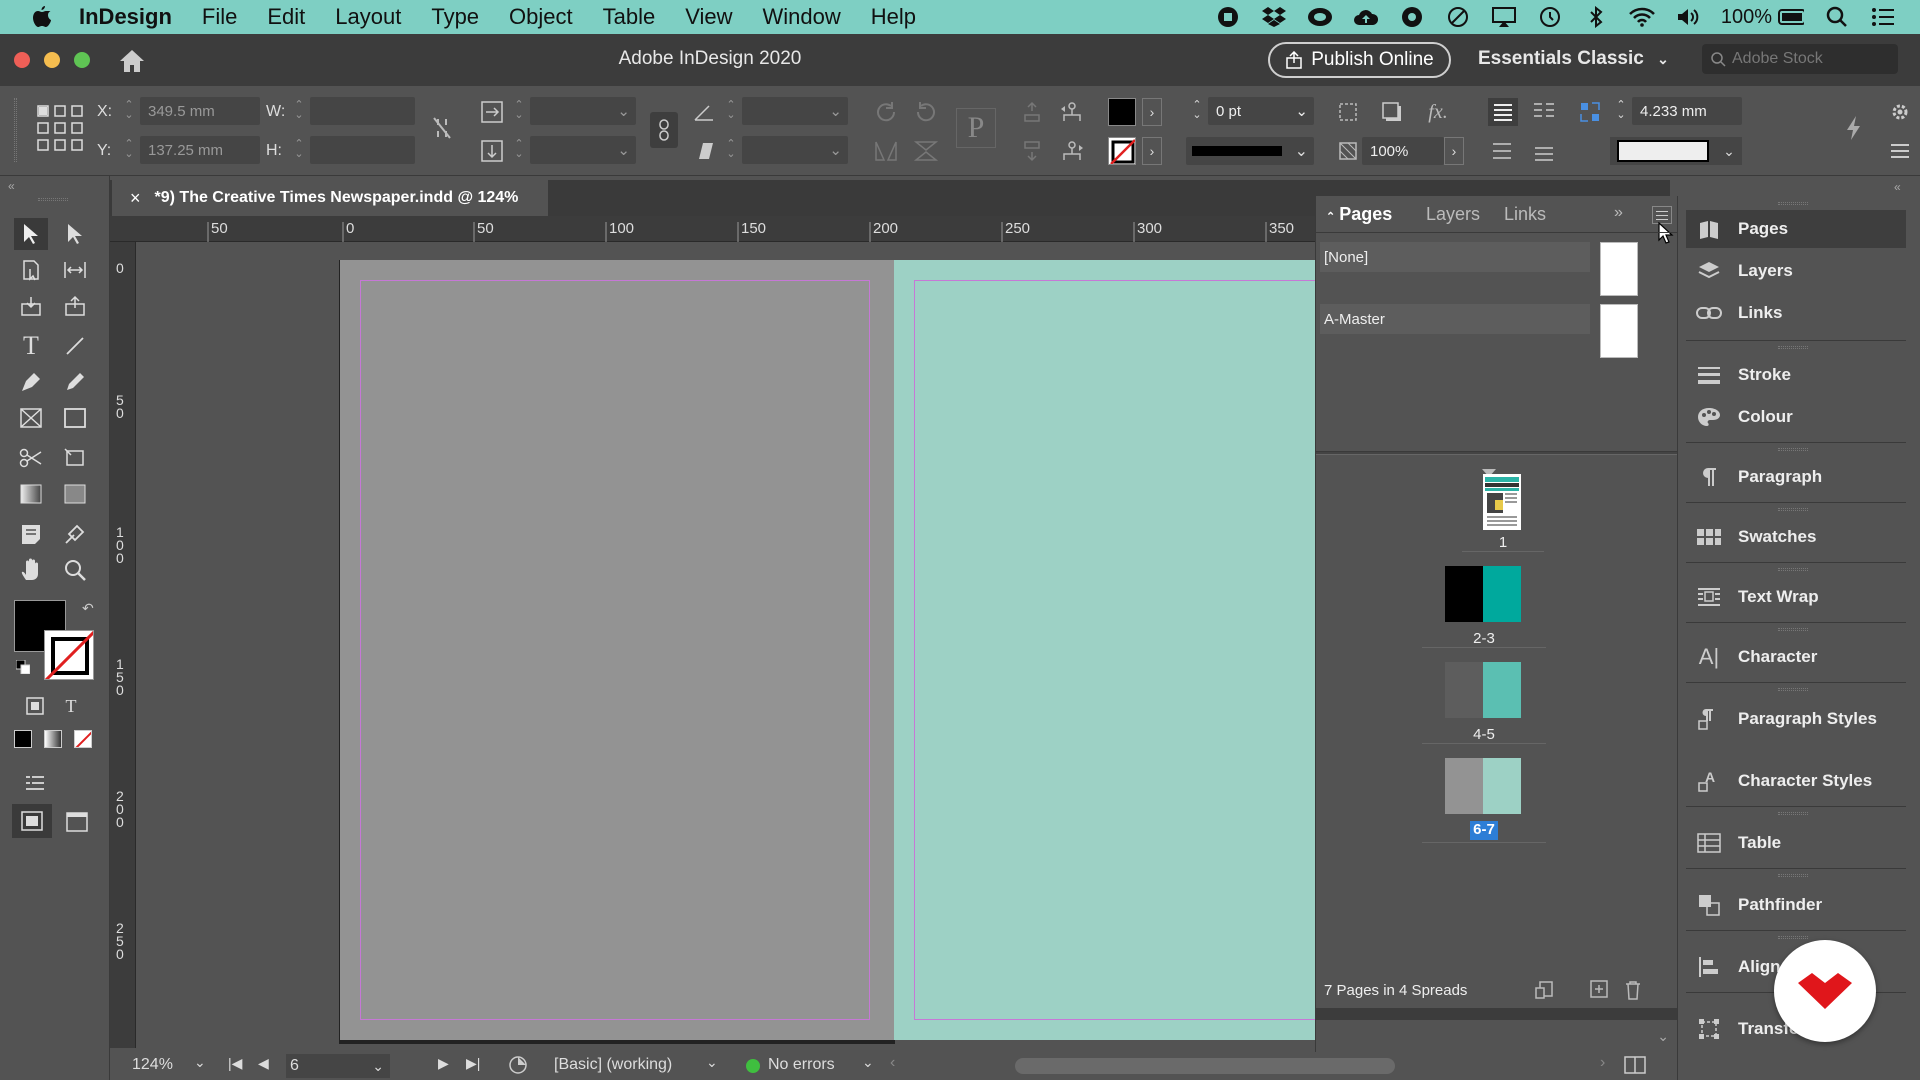 The height and width of the screenshot is (1080, 1920). I want to click on gradient-feather-tool-icon, so click(75, 494).